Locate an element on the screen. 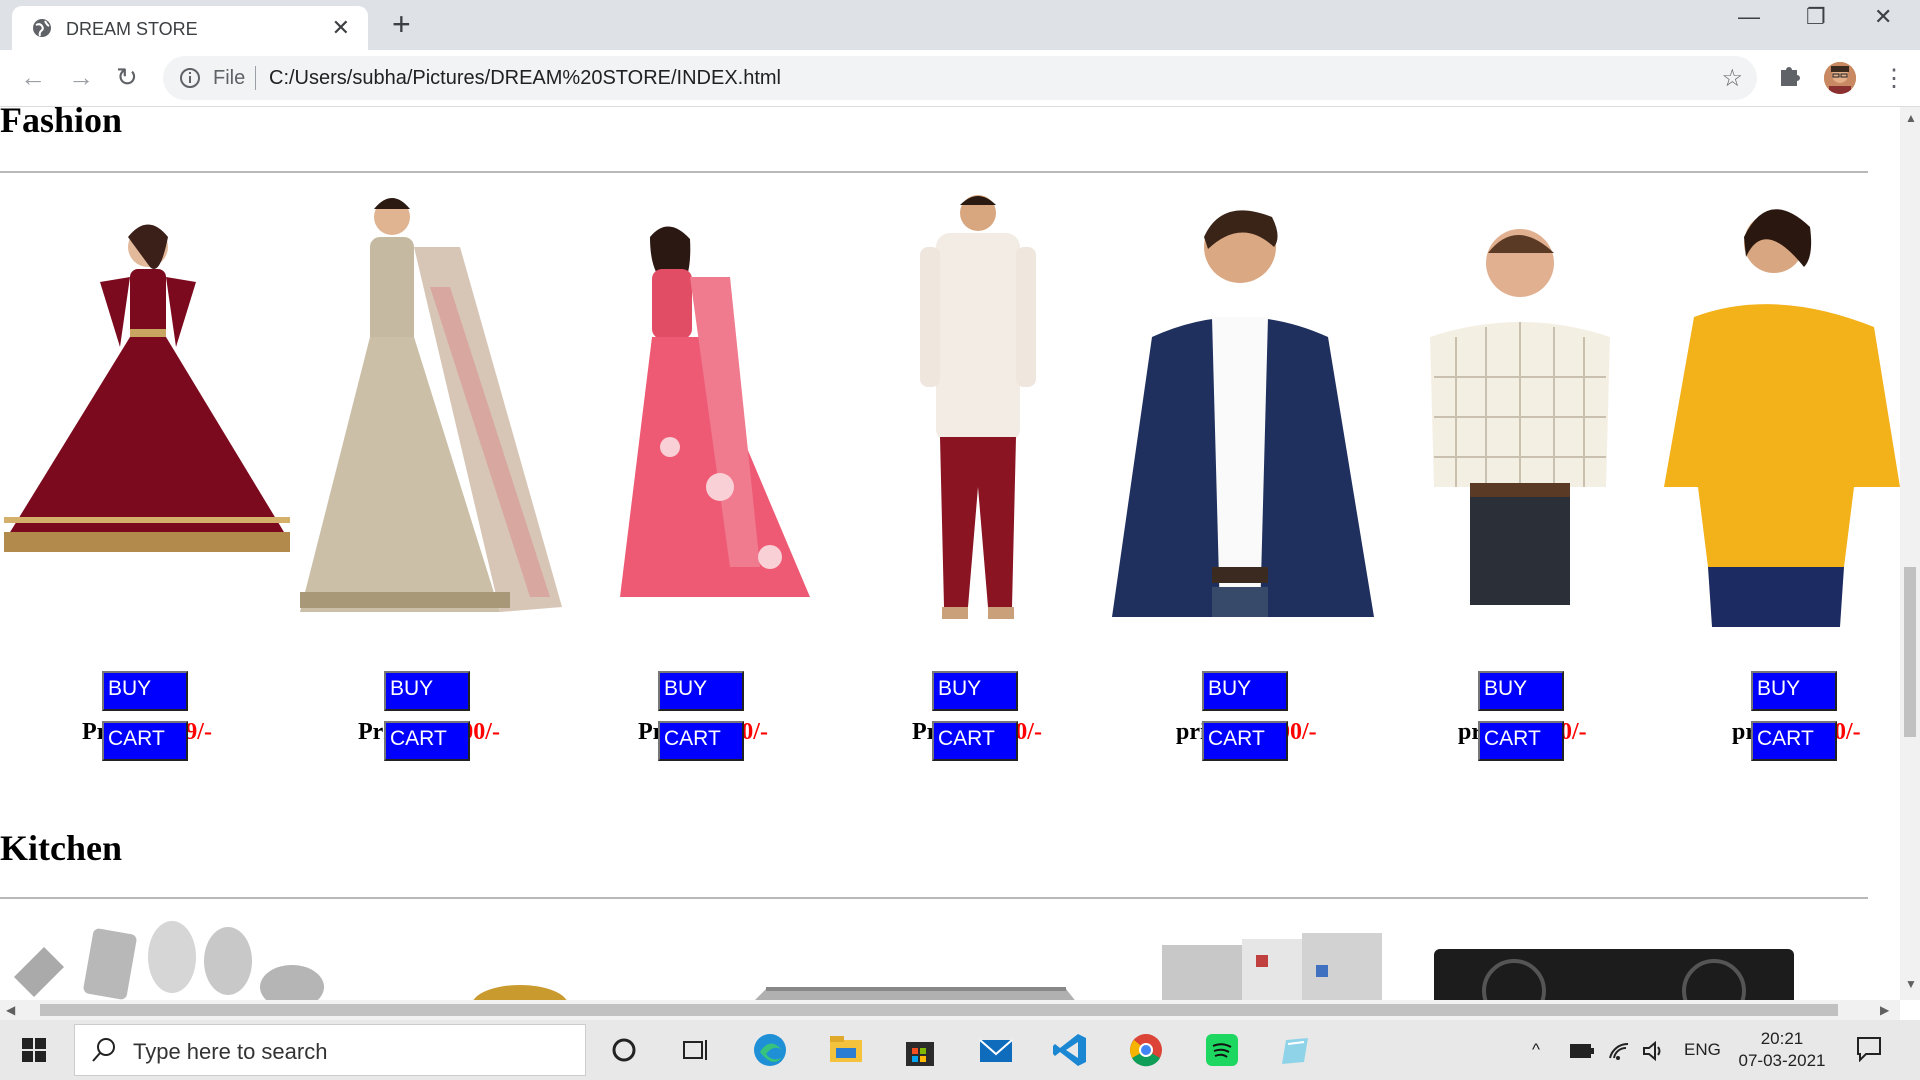  minimize-button: — is located at coordinates (1749, 17).